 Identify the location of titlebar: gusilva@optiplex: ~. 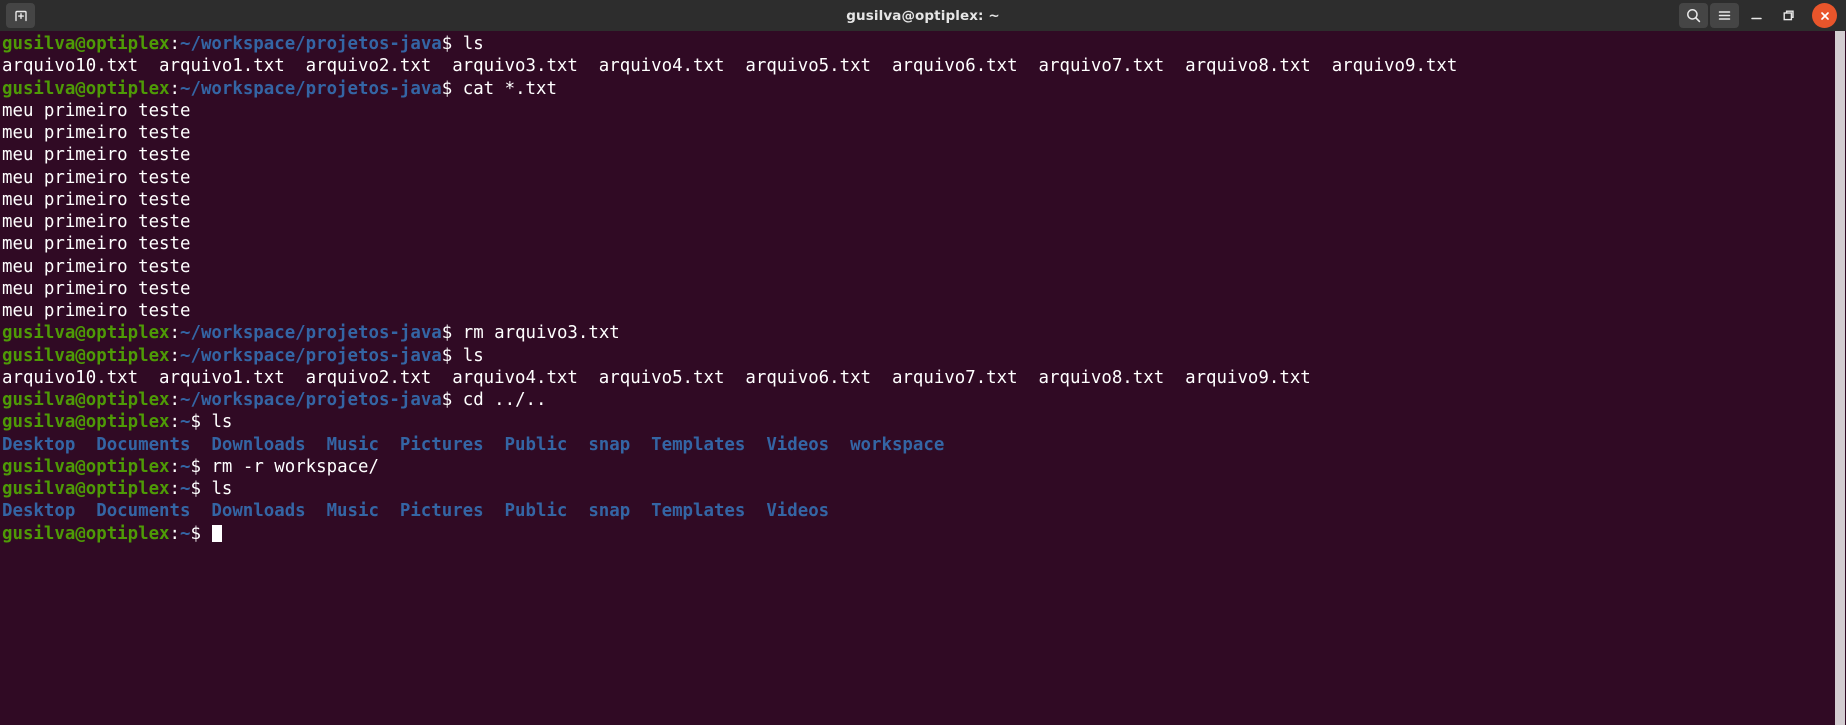
(923, 15).